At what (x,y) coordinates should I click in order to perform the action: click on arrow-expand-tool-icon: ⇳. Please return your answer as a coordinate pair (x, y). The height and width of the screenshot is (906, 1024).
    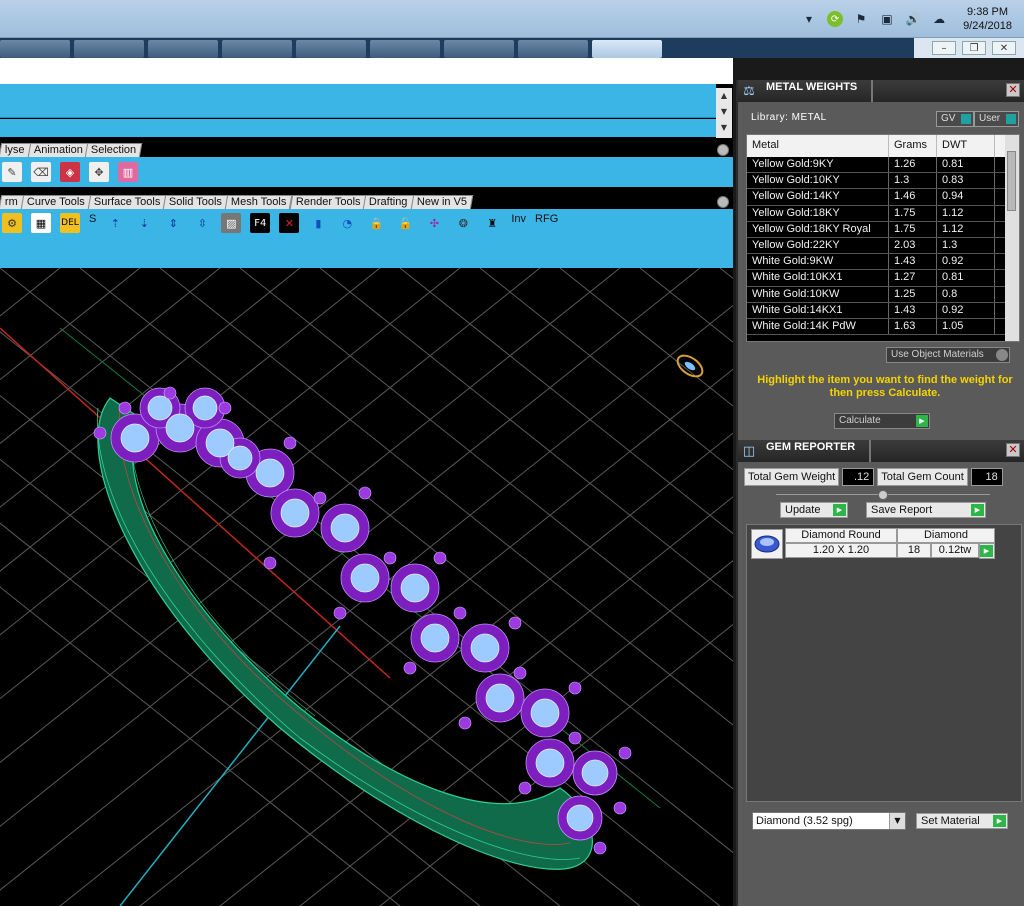
    Looking at the image, I should click on (202, 223).